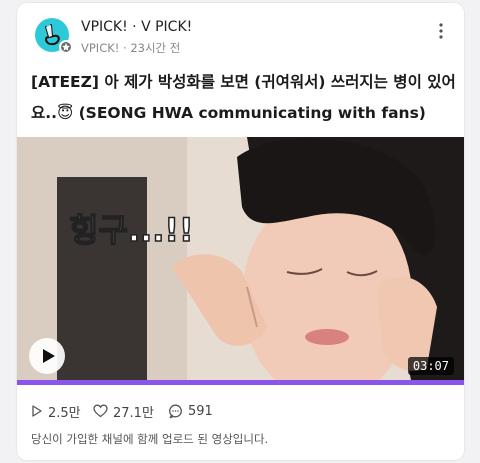  What do you see at coordinates (200, 411) in the screenshot?
I see `comments-count: 591` at bounding box center [200, 411].